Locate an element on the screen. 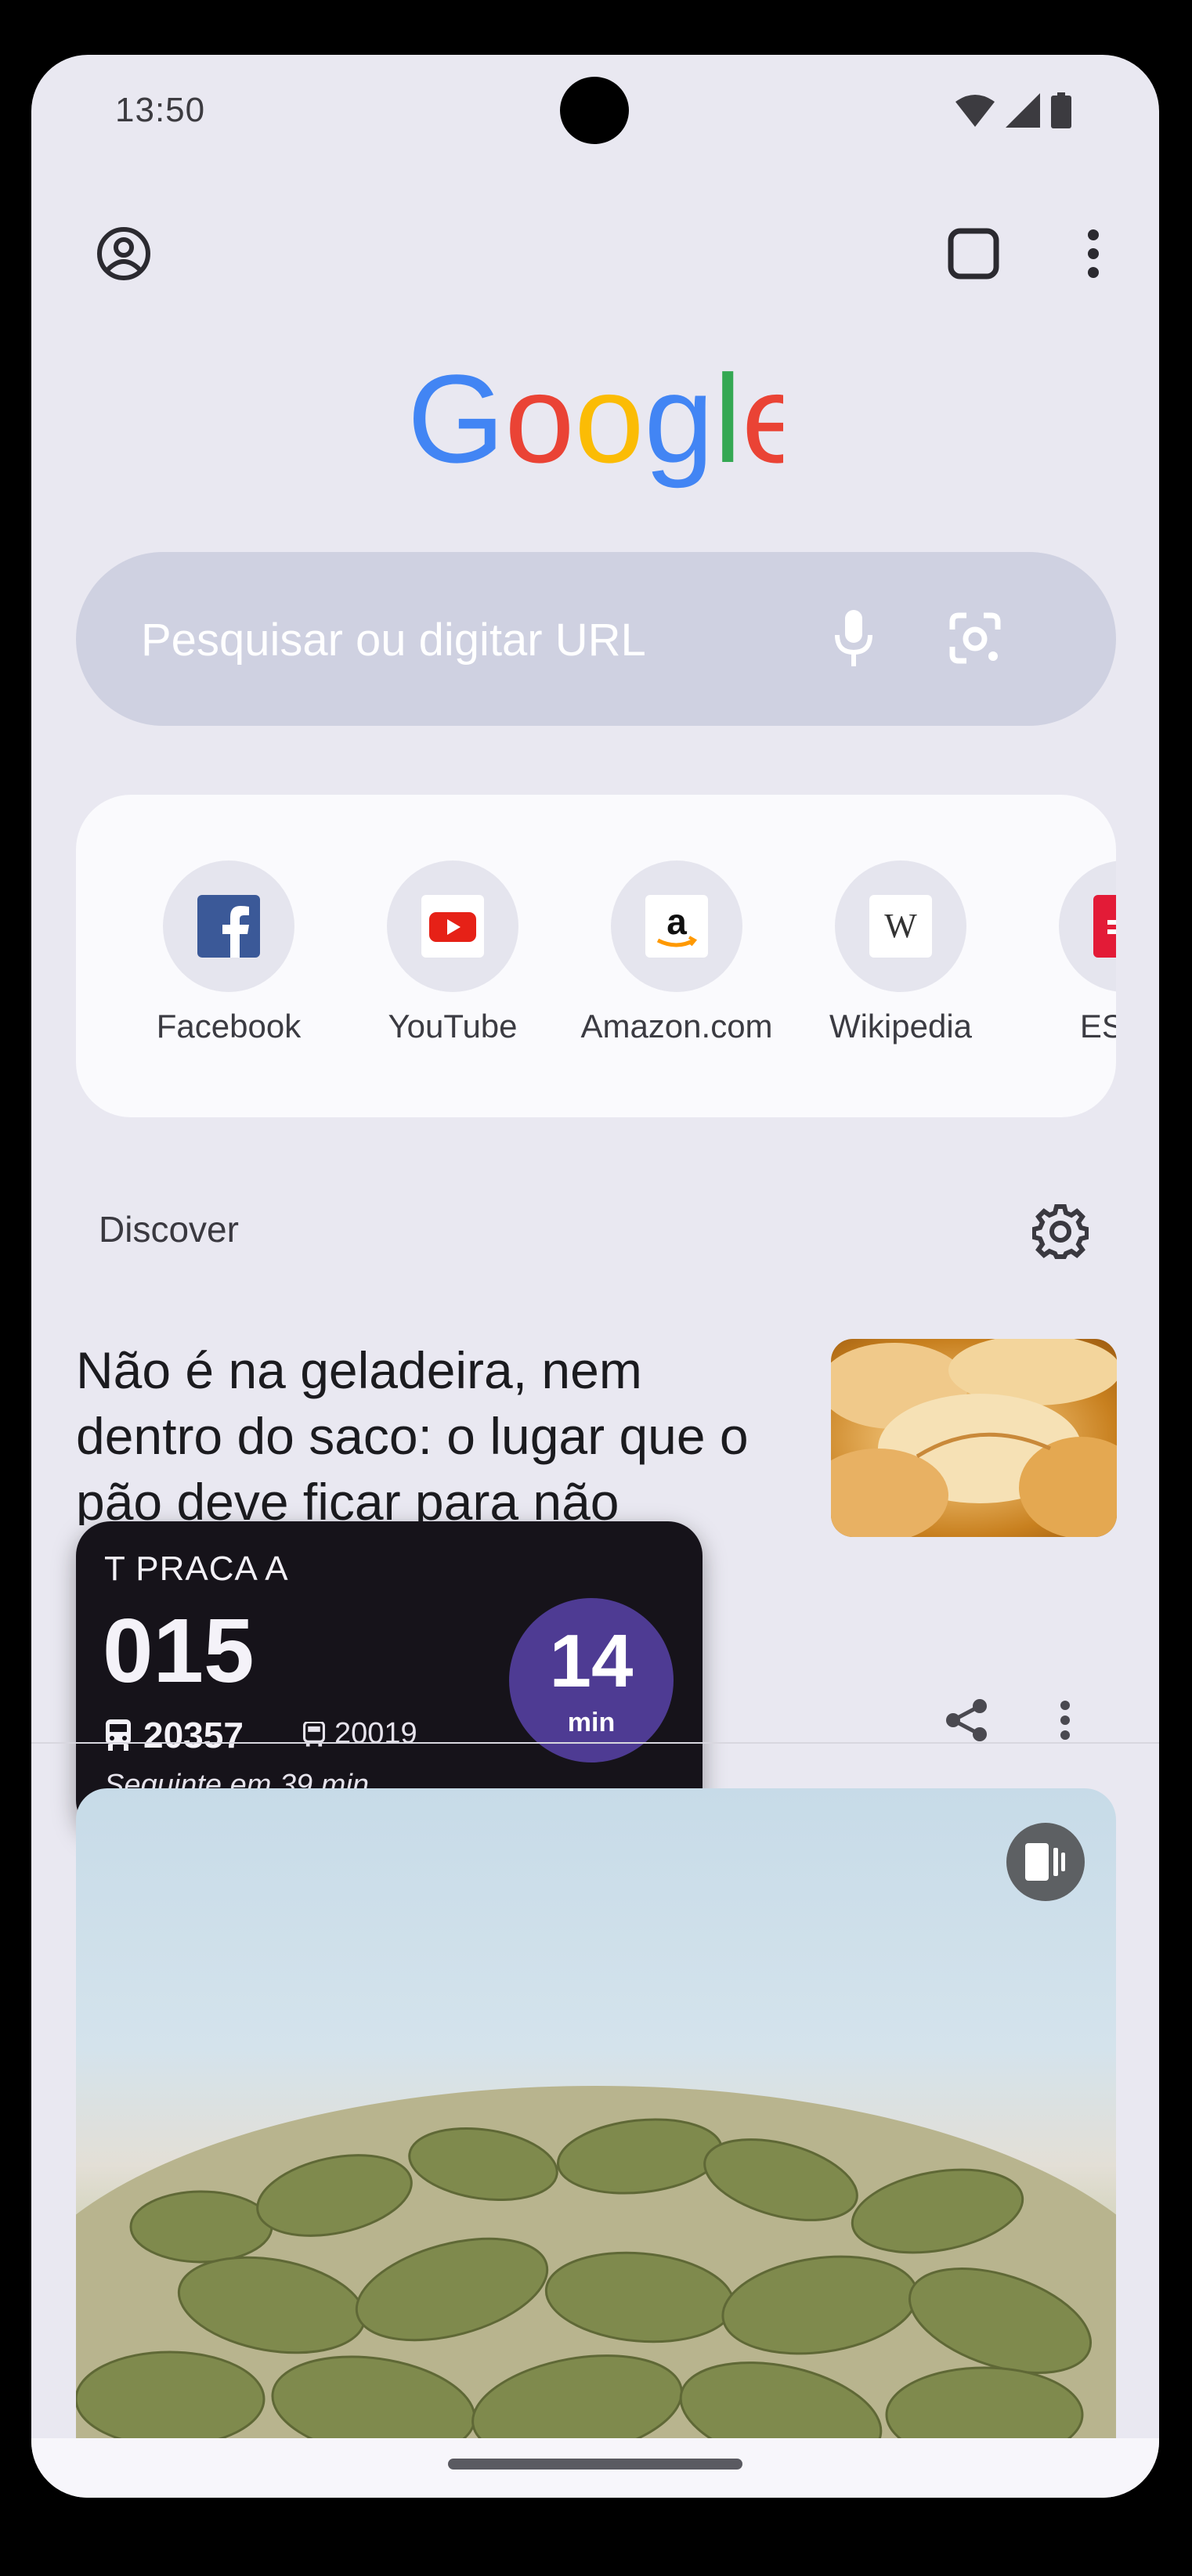  google-logo-svg: Google is located at coordinates (609, 418).